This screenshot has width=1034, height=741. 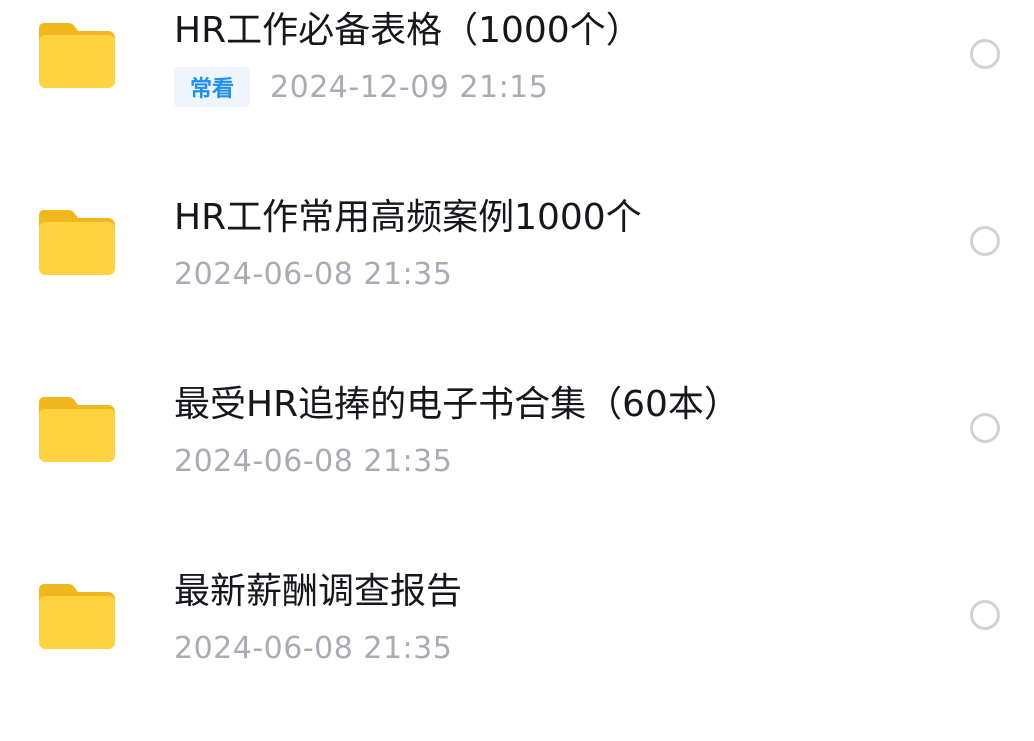 What do you see at coordinates (408, 217) in the screenshot?
I see `file-name: HR工作常用高频案例1000个` at bounding box center [408, 217].